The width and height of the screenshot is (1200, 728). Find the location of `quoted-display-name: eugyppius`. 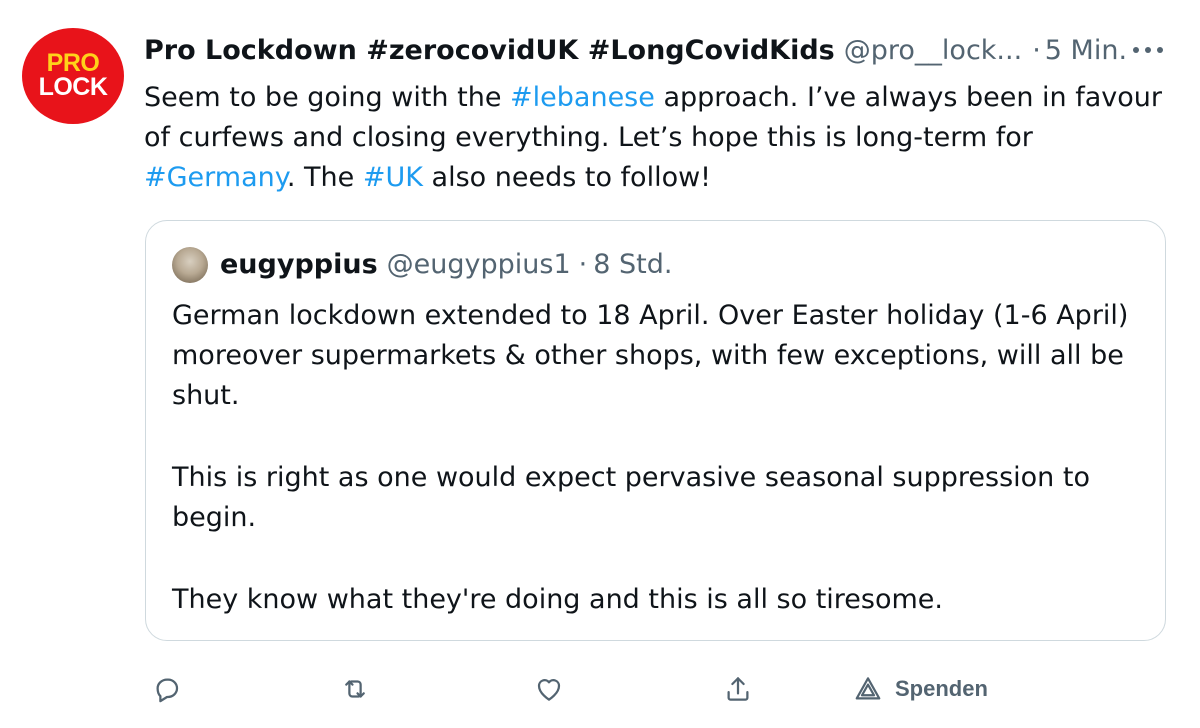

quoted-display-name: eugyppius is located at coordinates (299, 264).